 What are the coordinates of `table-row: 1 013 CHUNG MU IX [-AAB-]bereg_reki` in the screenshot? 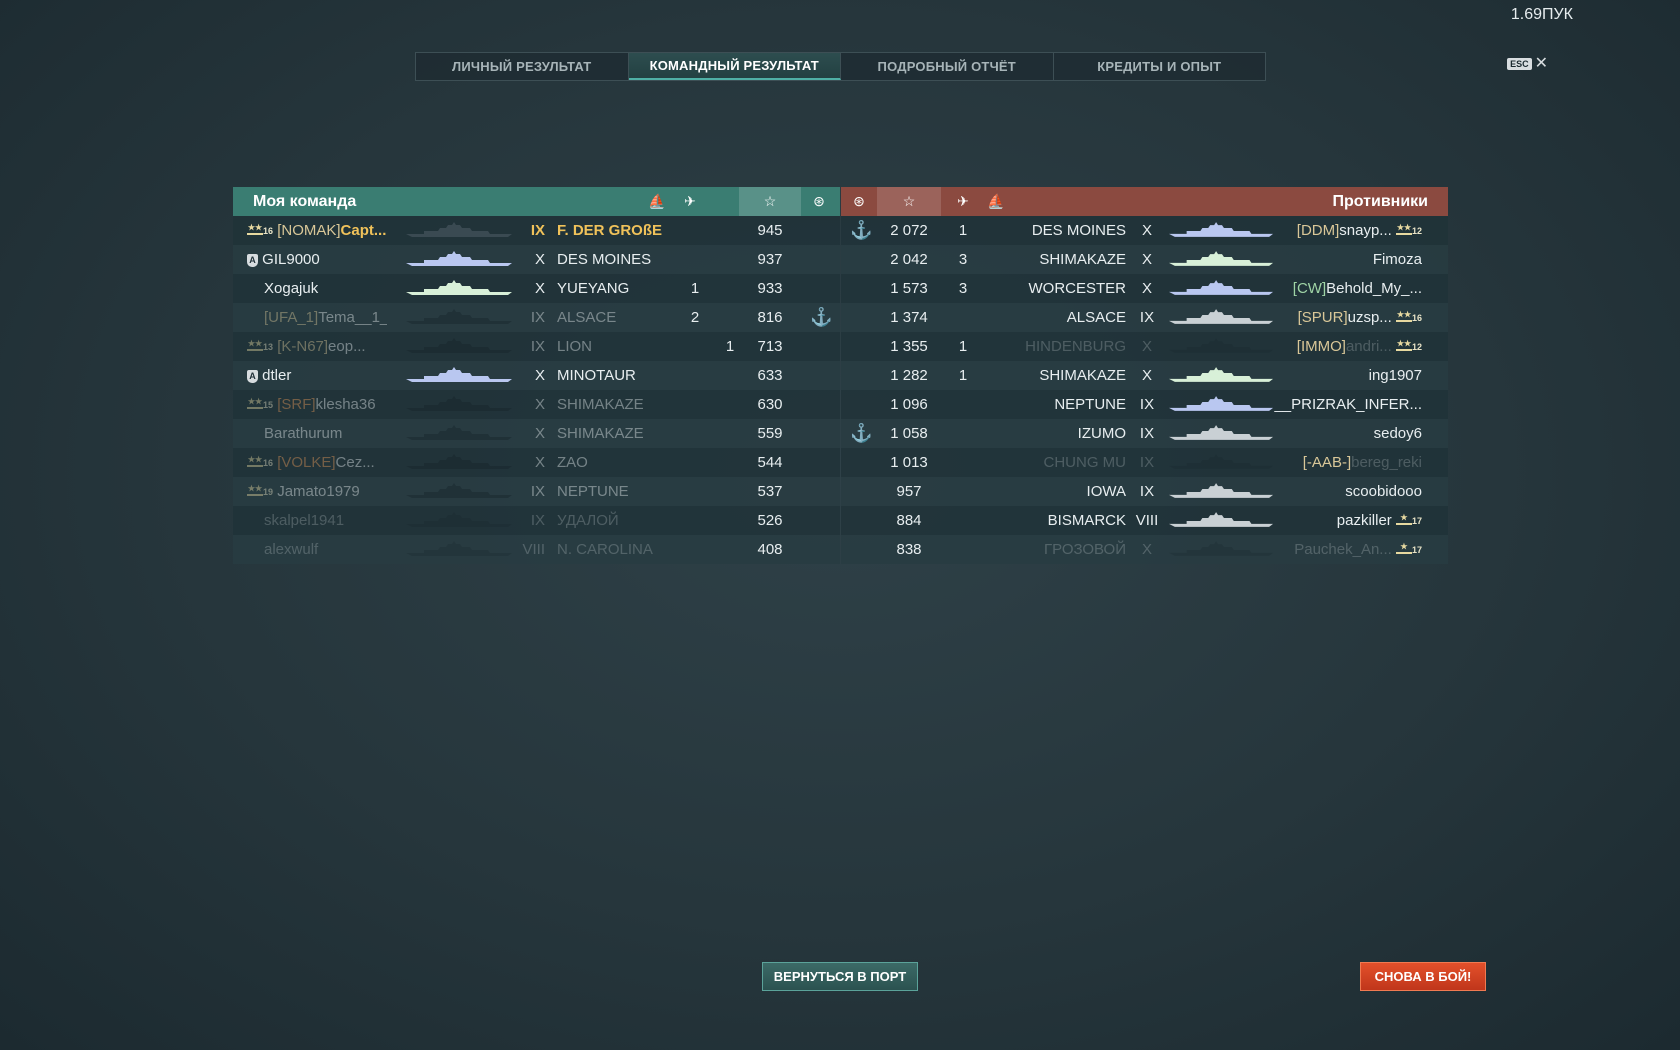 It's located at (1144, 462).